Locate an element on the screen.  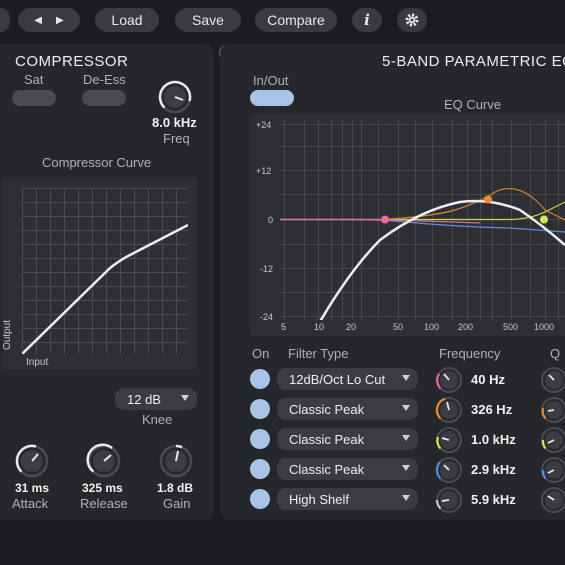
band4-on-toggle is located at coordinates (260, 469).